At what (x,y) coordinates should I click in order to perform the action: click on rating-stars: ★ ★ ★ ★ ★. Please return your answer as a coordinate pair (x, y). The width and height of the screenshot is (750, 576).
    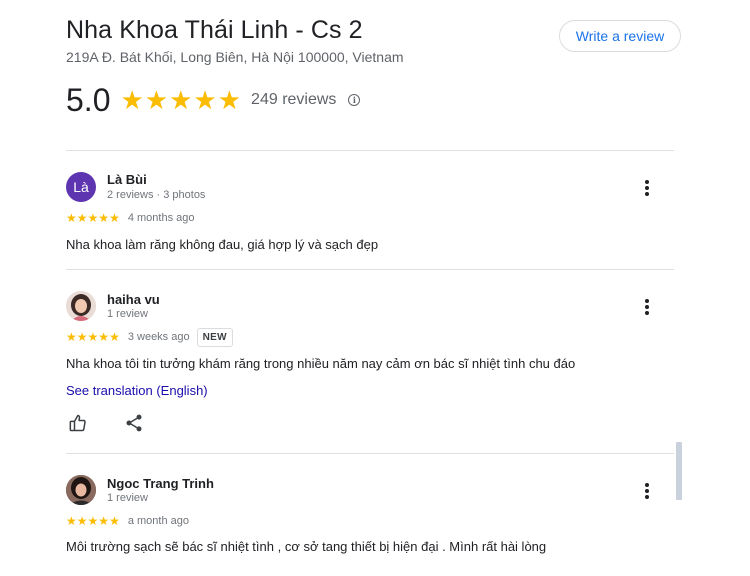
    Looking at the image, I should click on (181, 100).